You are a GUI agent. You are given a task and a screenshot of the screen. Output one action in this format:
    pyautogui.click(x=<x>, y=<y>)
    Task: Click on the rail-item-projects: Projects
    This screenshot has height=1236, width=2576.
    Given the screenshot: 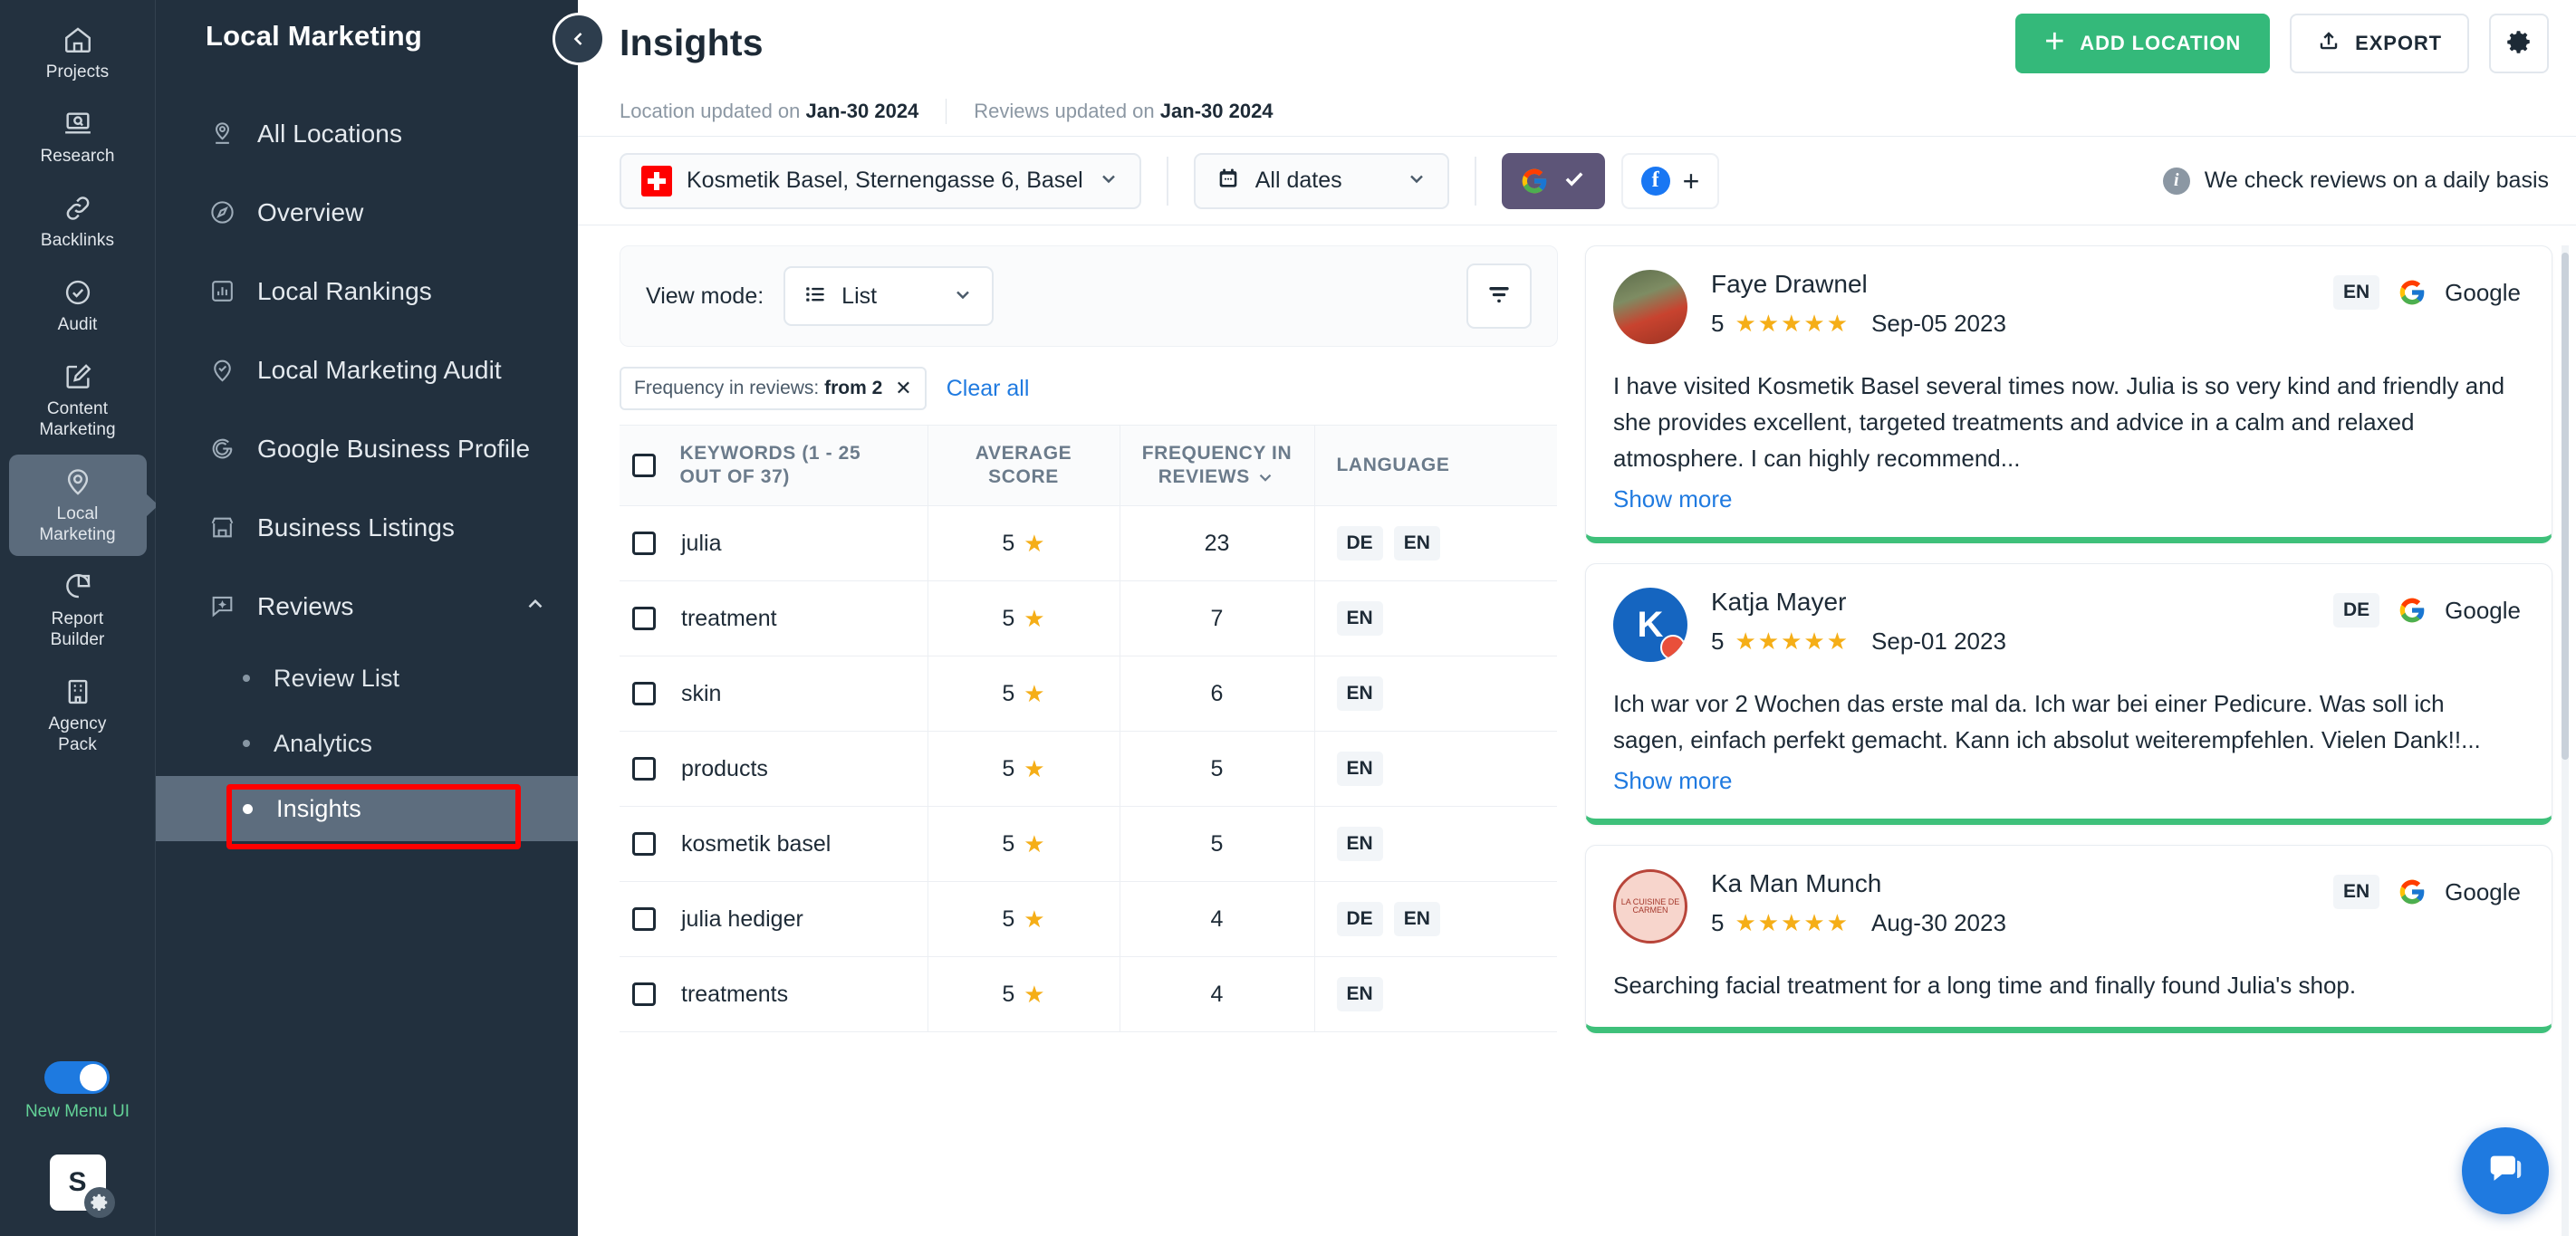 What is the action you would take?
    pyautogui.click(x=78, y=53)
    